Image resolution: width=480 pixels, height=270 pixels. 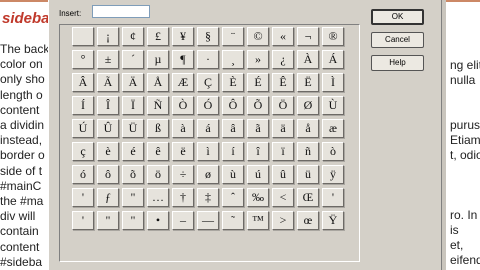 I want to click on character-key: Ó, so click(x=208, y=105).